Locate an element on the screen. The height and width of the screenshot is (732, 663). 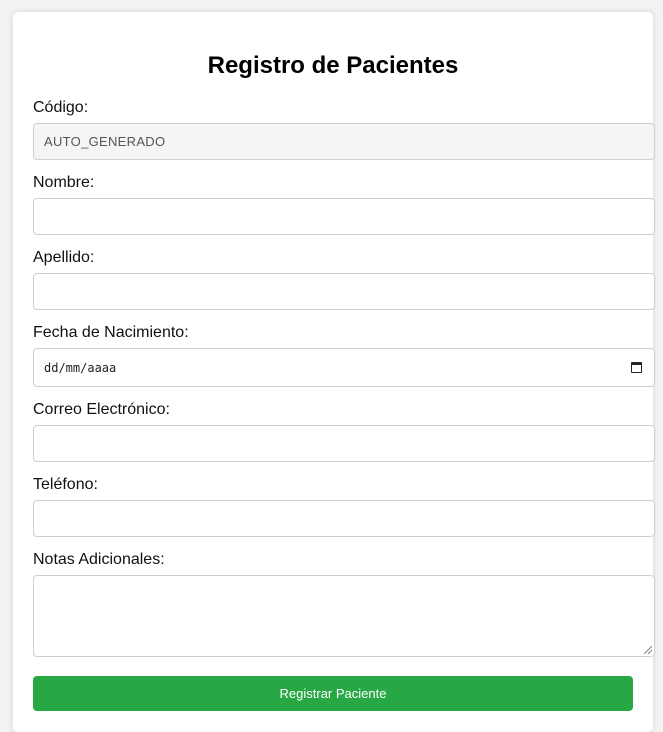
date-placeholder: dd/mm/aaaa is located at coordinates (80, 367).